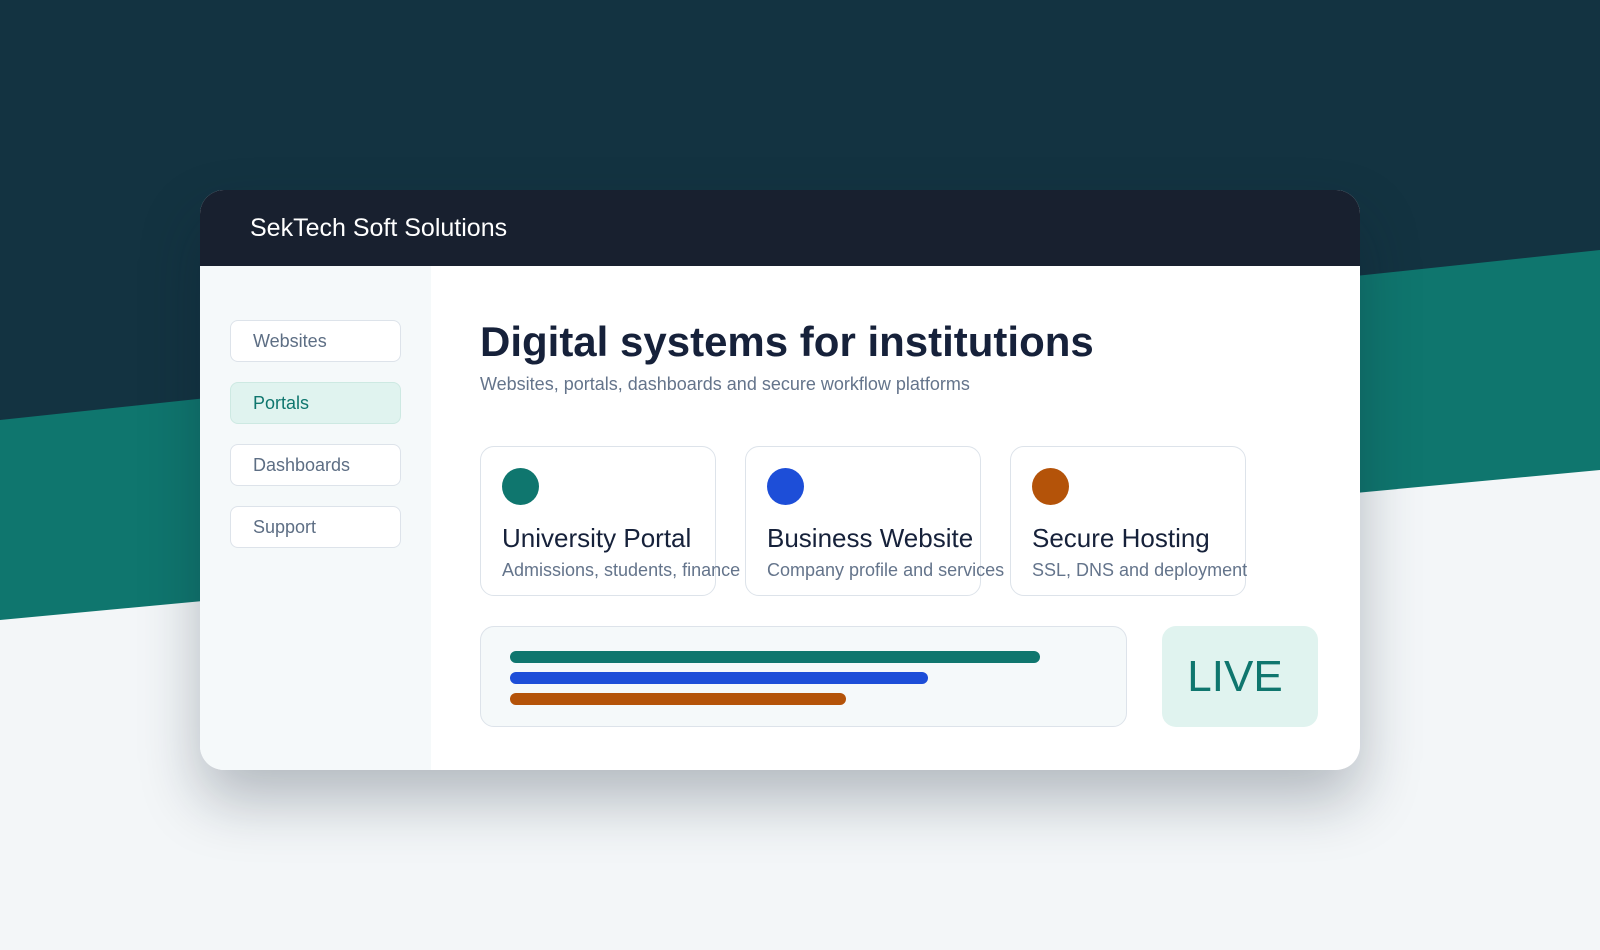 This screenshot has height=950, width=1600. I want to click on live-badge: LIVE, so click(1240, 676).